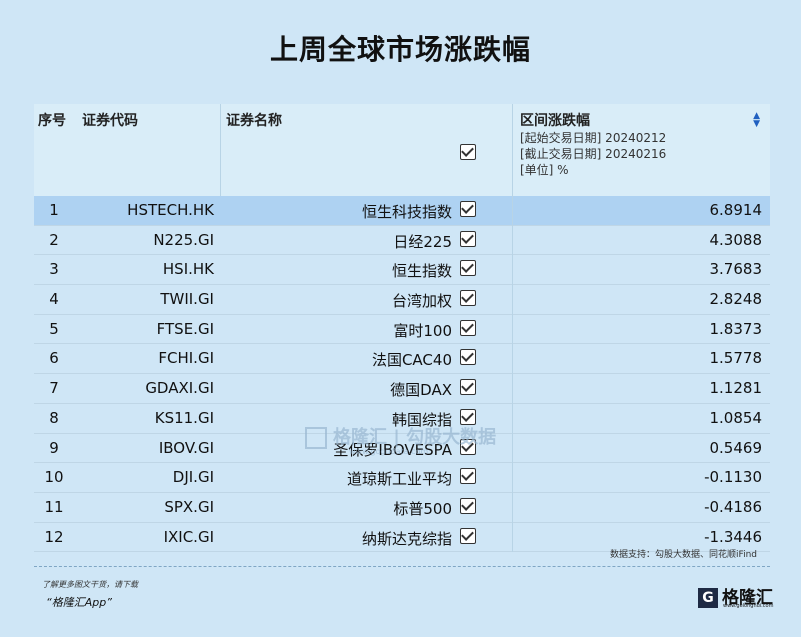 This screenshot has width=801, height=637. Describe the element at coordinates (54, 210) in the screenshot. I see `row-no: 1` at that location.